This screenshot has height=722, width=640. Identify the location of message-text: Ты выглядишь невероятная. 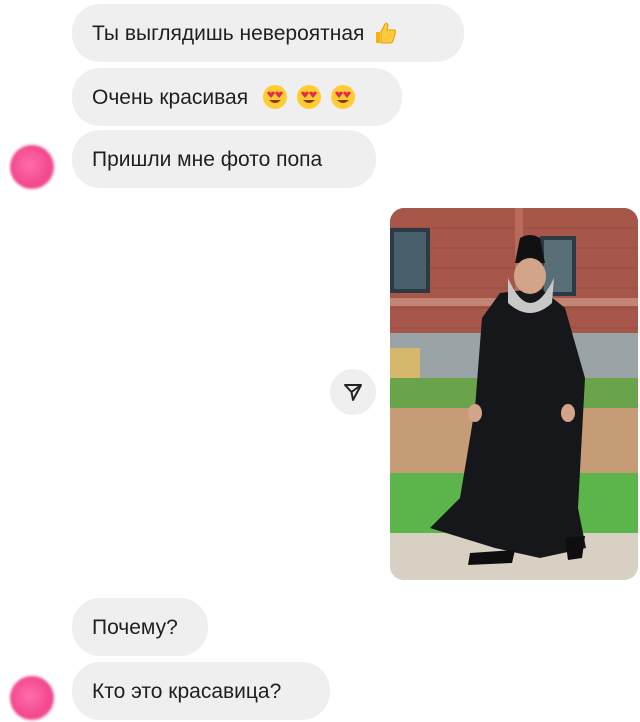
(228, 33).